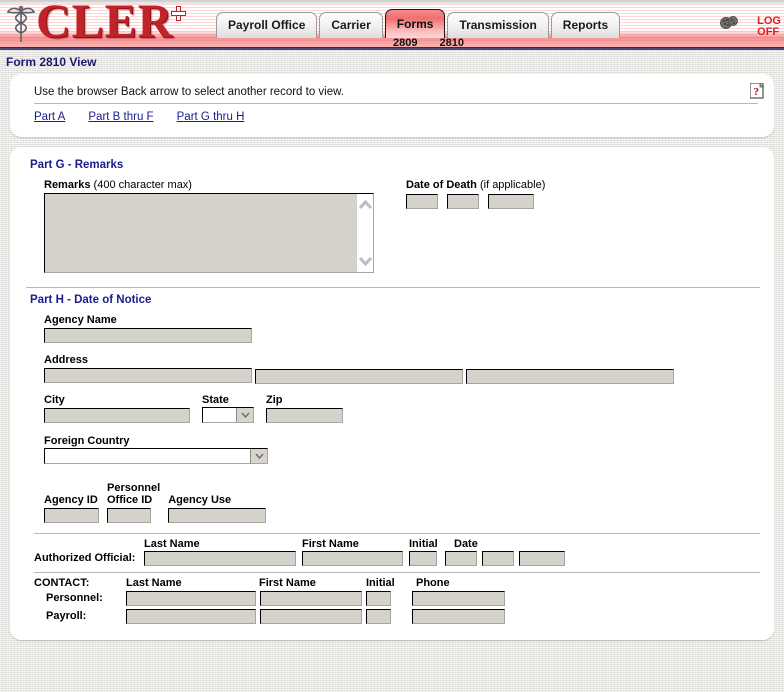 This screenshot has height=692, width=784. I want to click on agency-name-label: Agency Name, so click(80, 320).